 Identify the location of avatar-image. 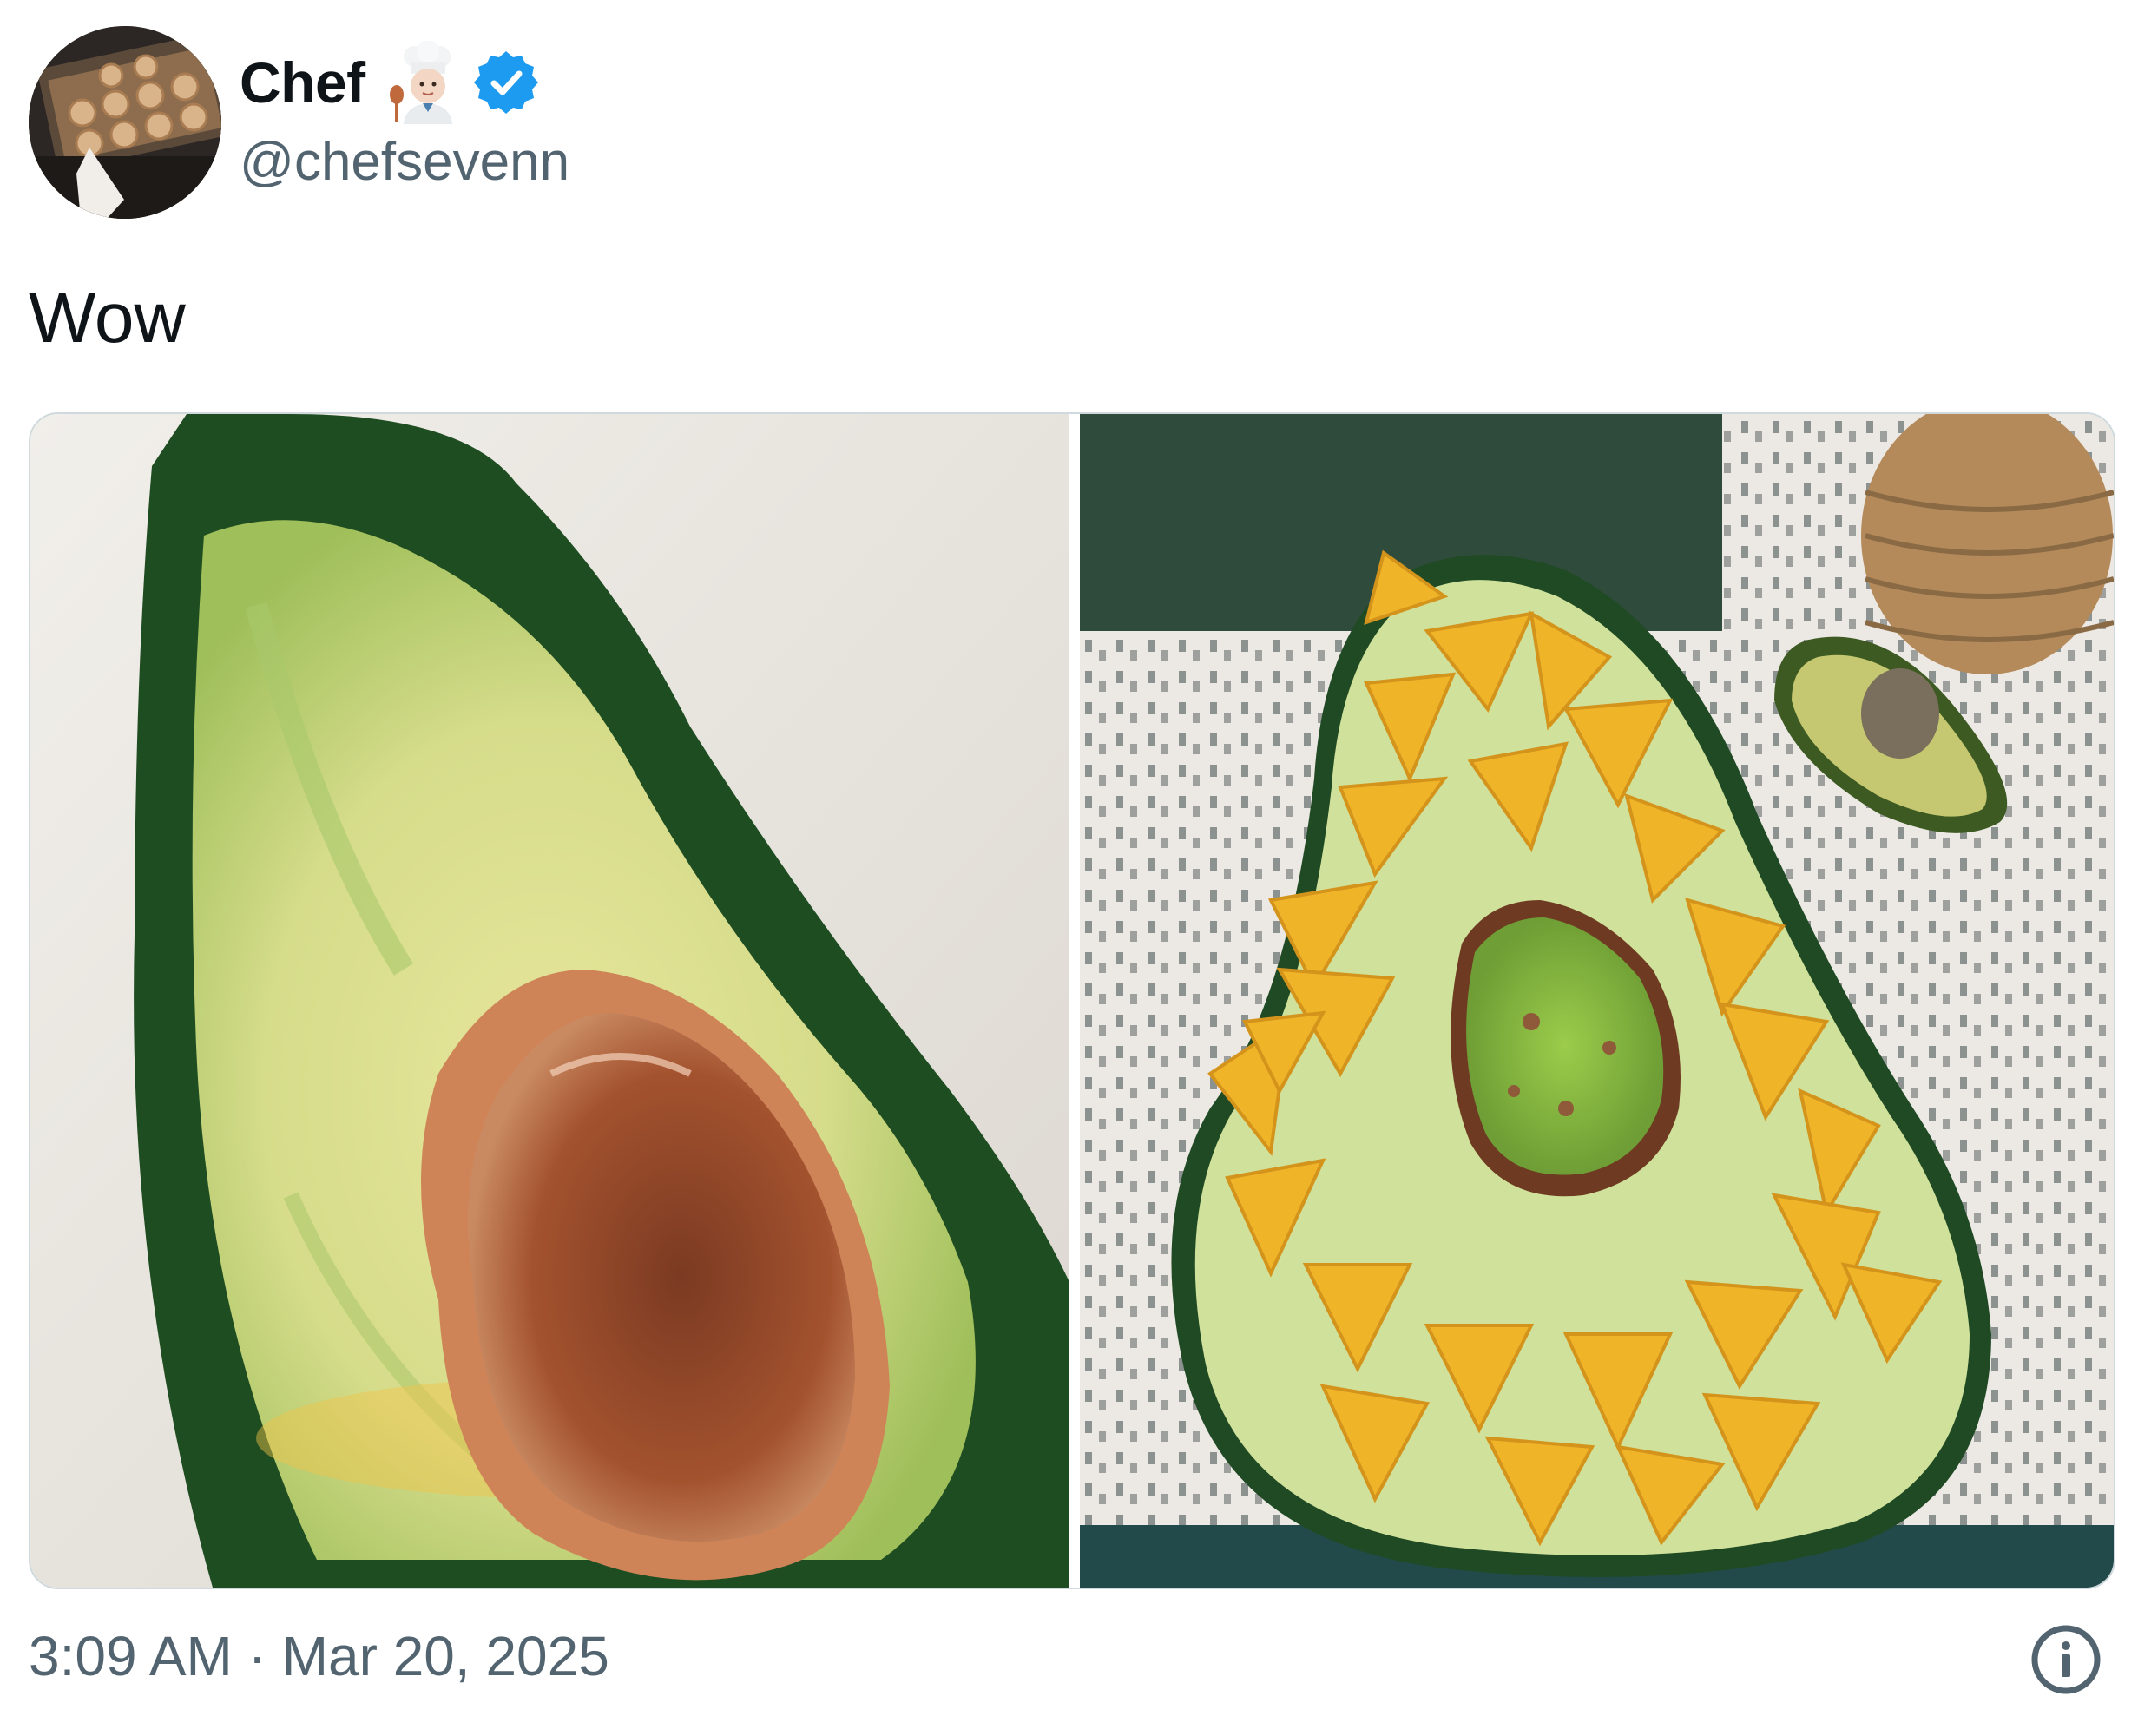
(125, 122).